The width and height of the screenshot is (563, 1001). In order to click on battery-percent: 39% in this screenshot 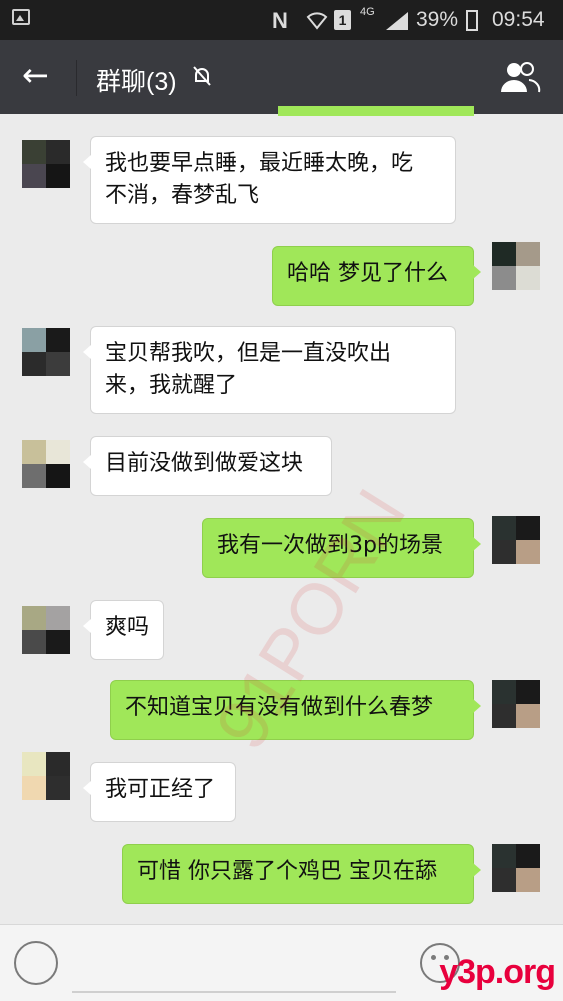, I will do `click(437, 19)`.